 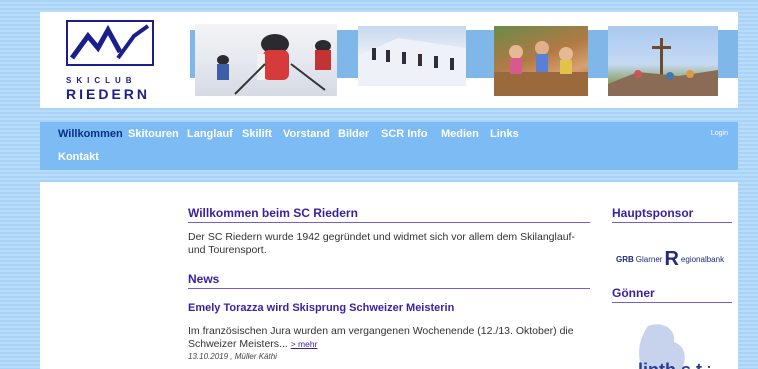 I want to click on nav-item-bilder: Bilder, so click(x=353, y=134).